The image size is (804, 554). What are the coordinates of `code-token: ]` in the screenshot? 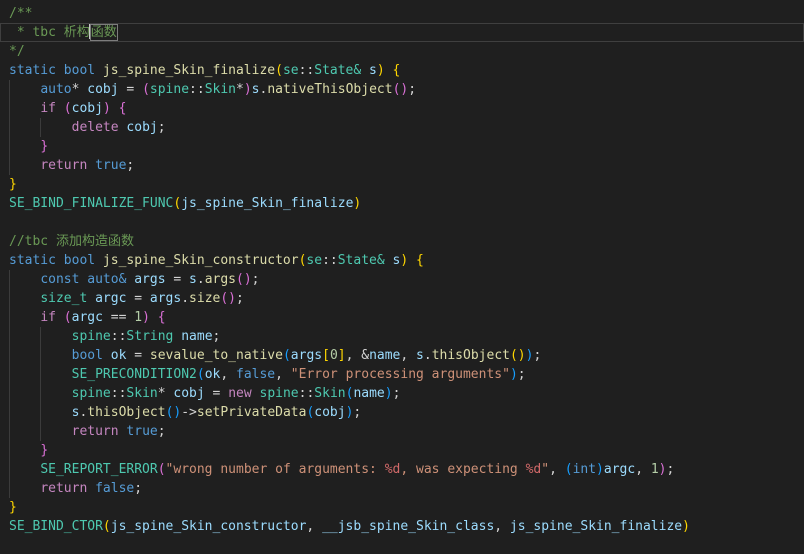 It's located at (341, 355).